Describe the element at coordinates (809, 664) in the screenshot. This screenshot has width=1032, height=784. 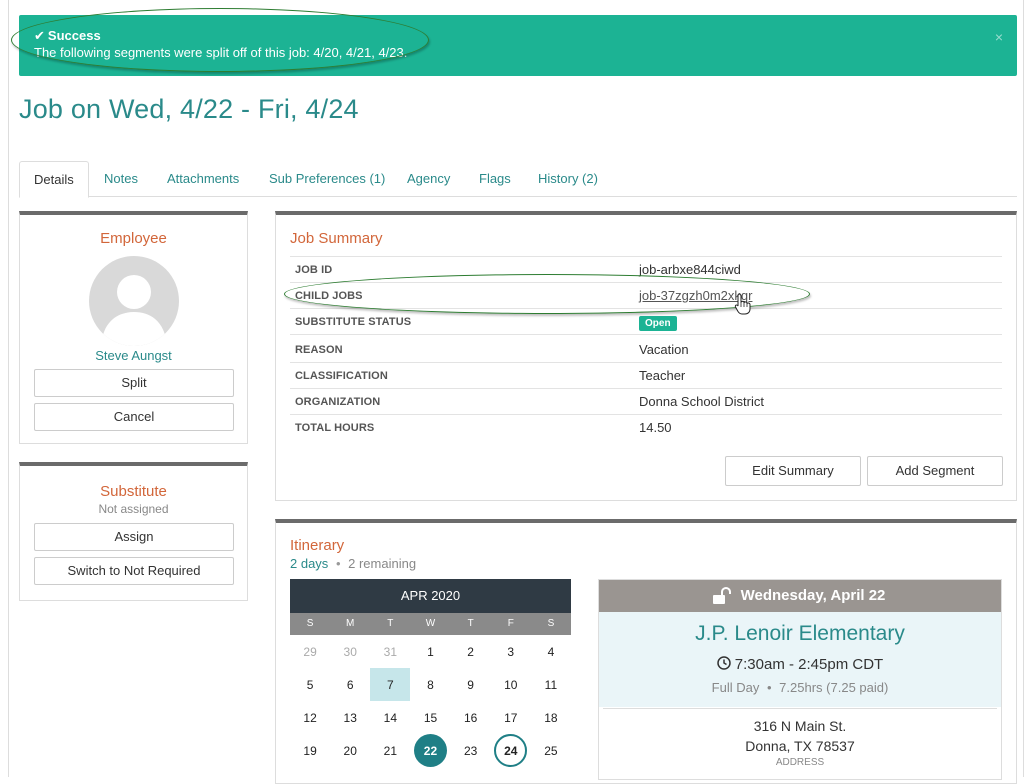
I see `day-time: 7:30am - 2:45pm CDT` at that location.